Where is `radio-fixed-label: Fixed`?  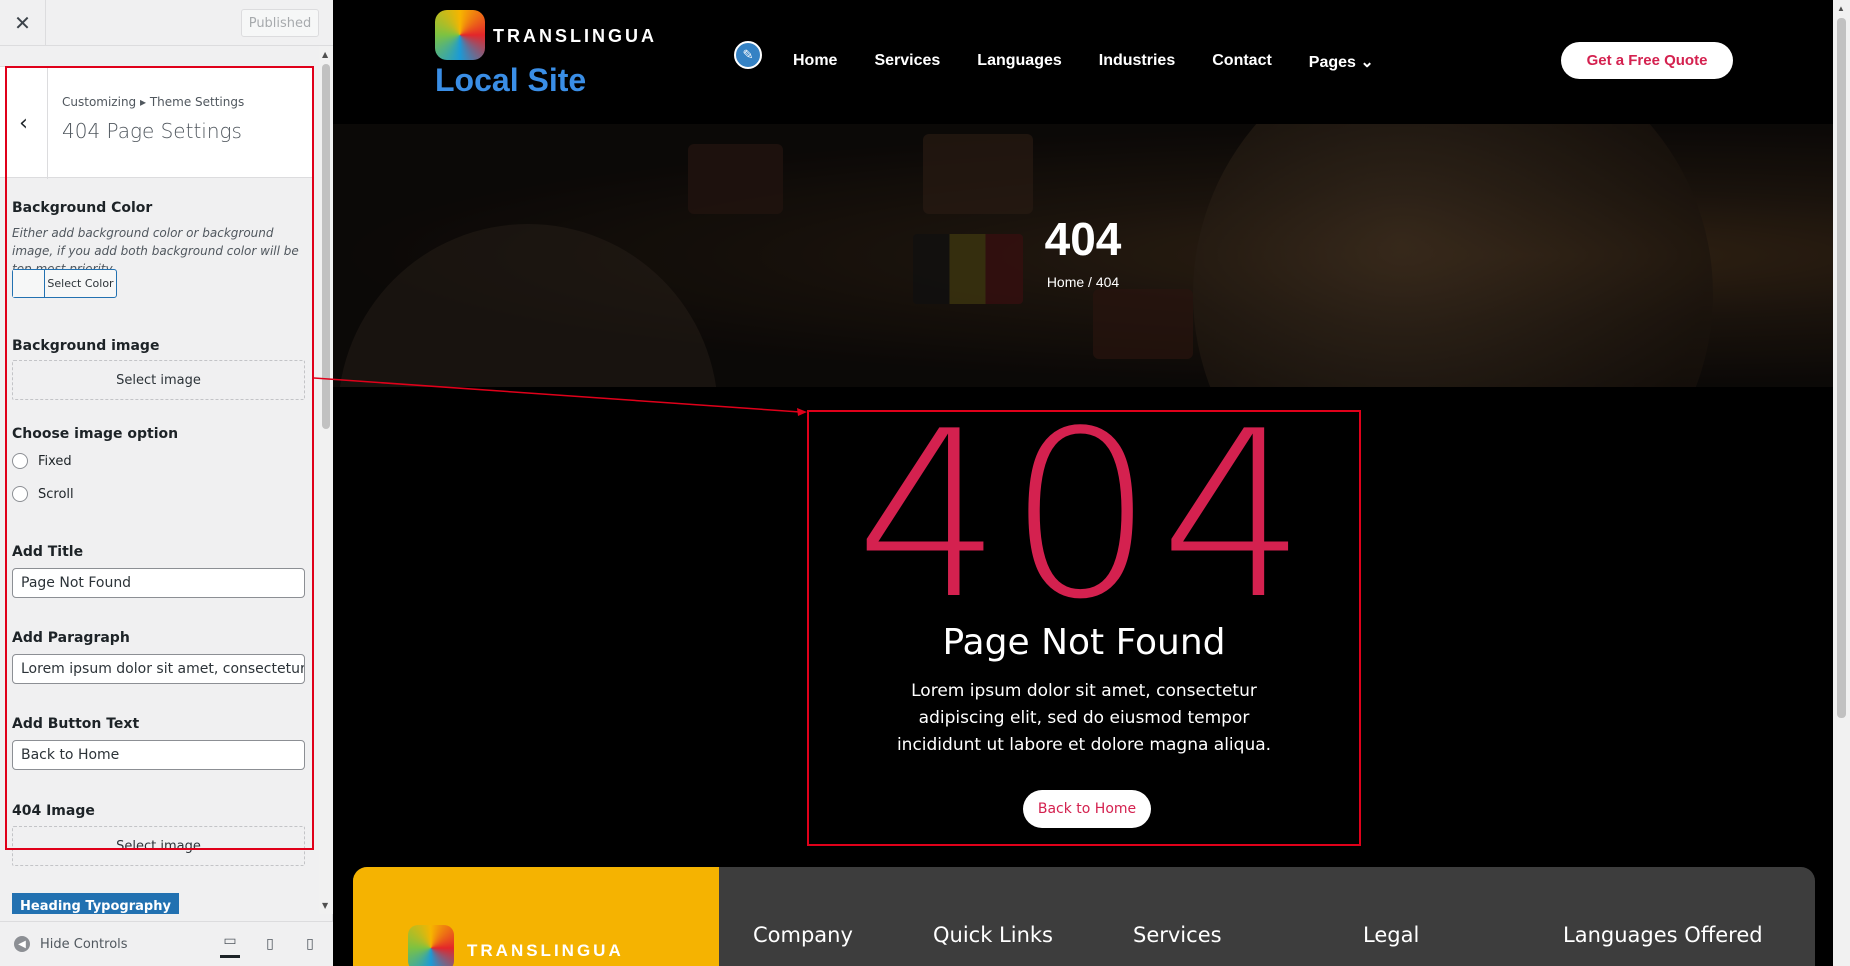 radio-fixed-label: Fixed is located at coordinates (55, 461).